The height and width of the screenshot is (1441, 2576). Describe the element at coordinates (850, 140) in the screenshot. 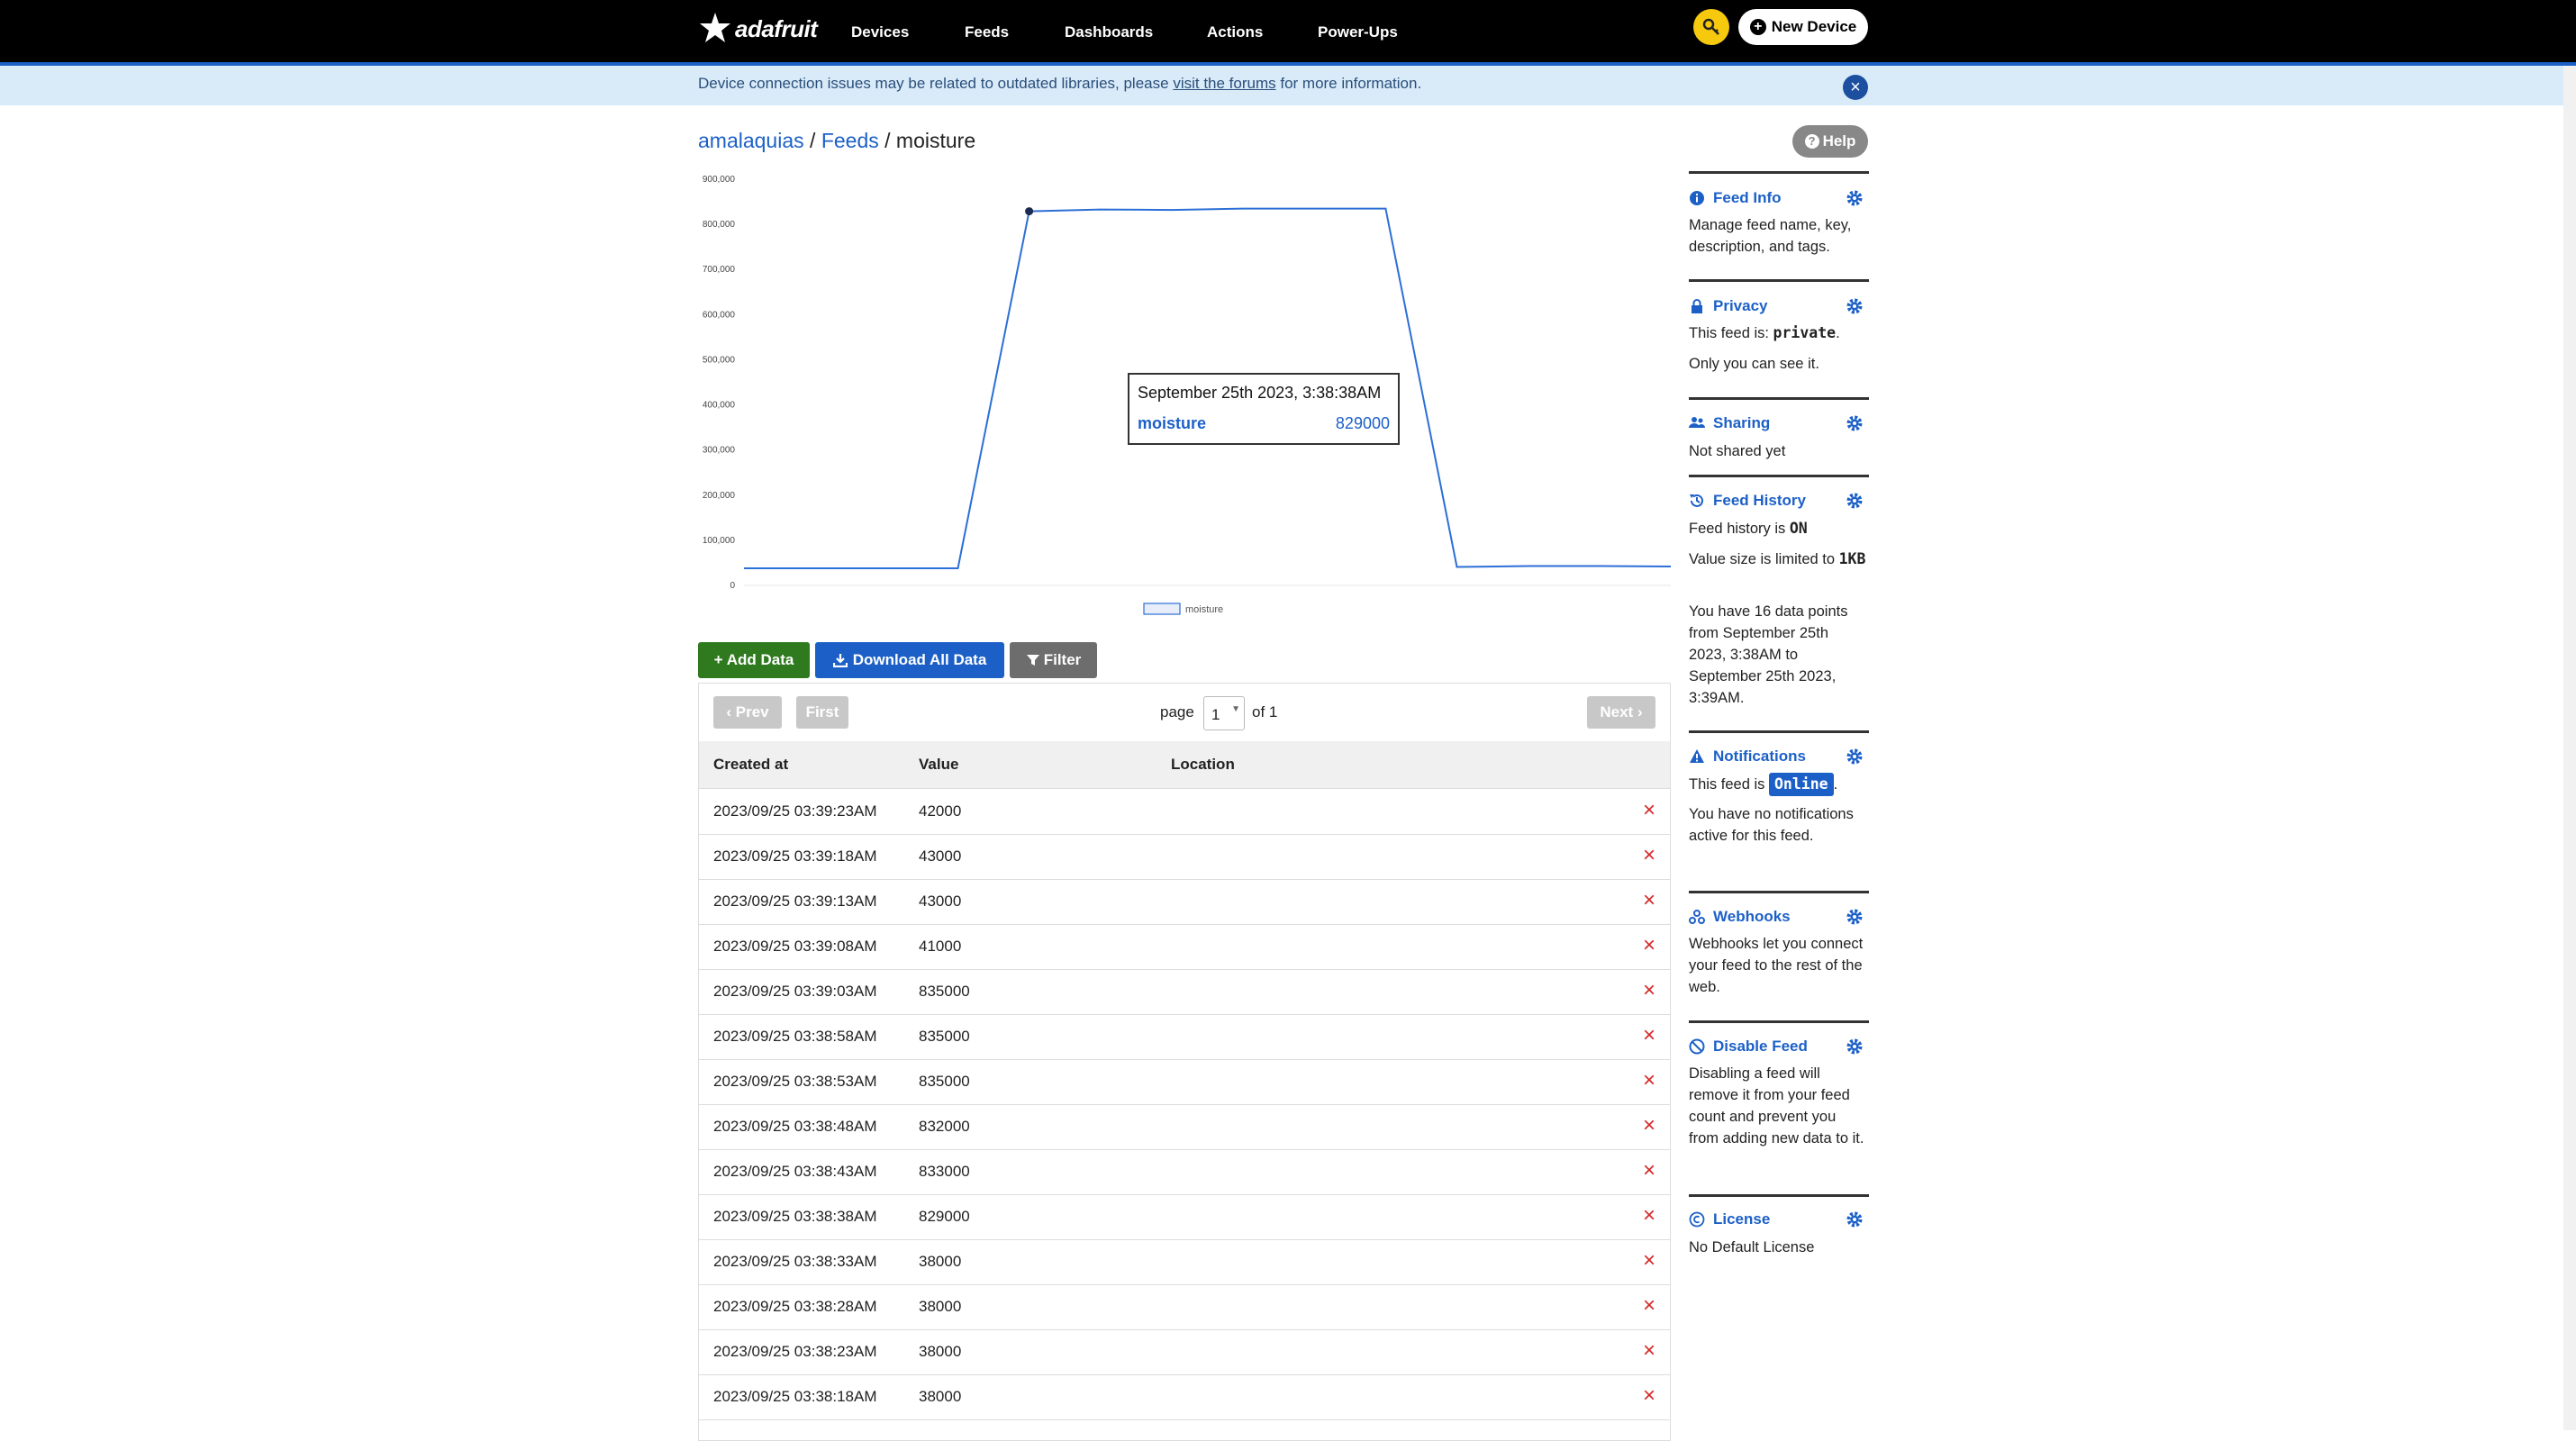

I see `breadcrumb-feeds: Feeds` at that location.